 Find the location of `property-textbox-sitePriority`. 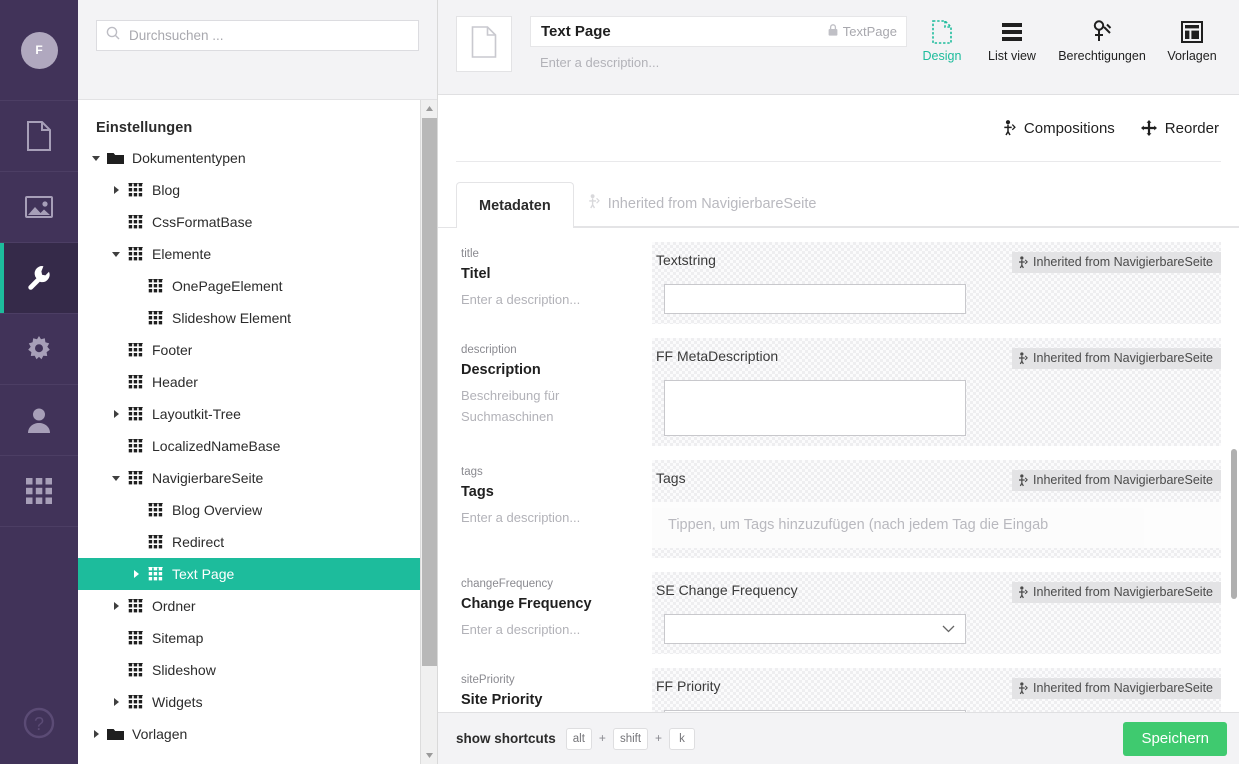

property-textbox-sitePriority is located at coordinates (815, 711).